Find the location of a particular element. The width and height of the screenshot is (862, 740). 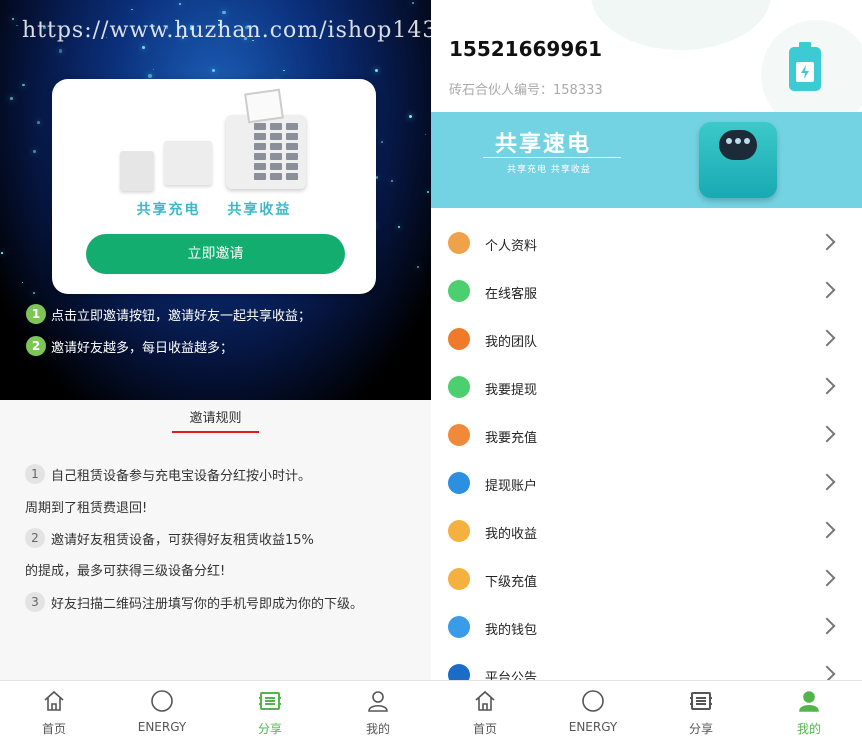

menu-item: 个人资料 is located at coordinates (646, 244).